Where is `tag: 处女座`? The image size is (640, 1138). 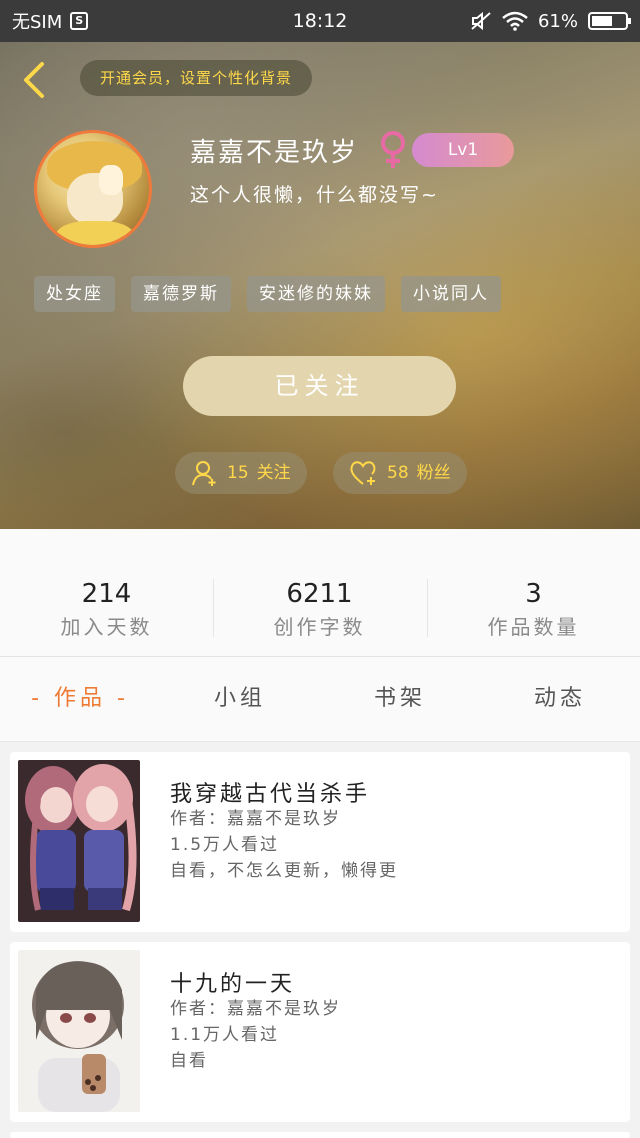
tag: 处女座 is located at coordinates (74, 294).